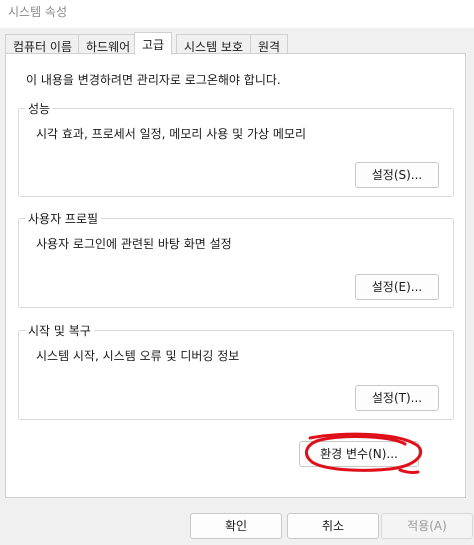 This screenshot has width=474, height=545. What do you see at coordinates (237, 14) in the screenshot?
I see `title-bar: 시스템 속성` at bounding box center [237, 14].